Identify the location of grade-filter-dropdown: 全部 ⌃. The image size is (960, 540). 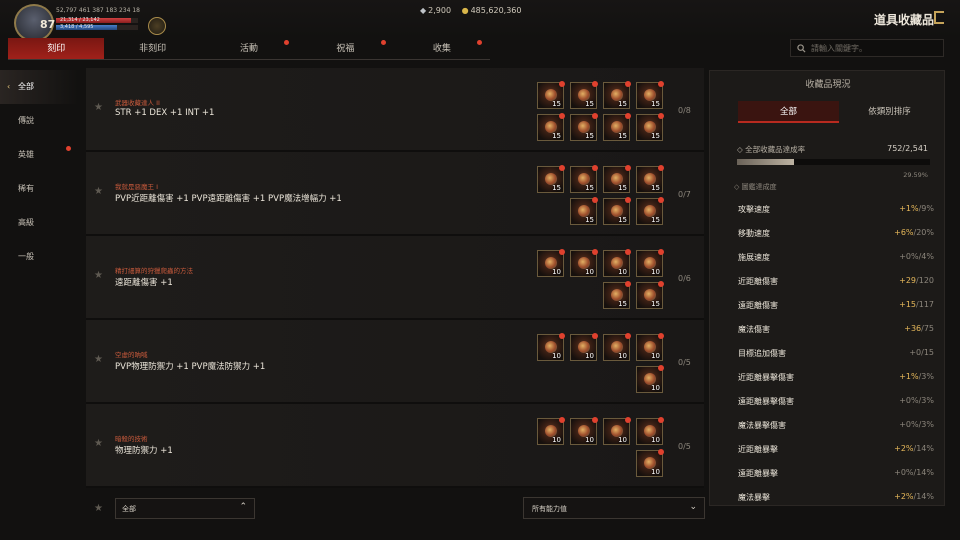
(185, 508).